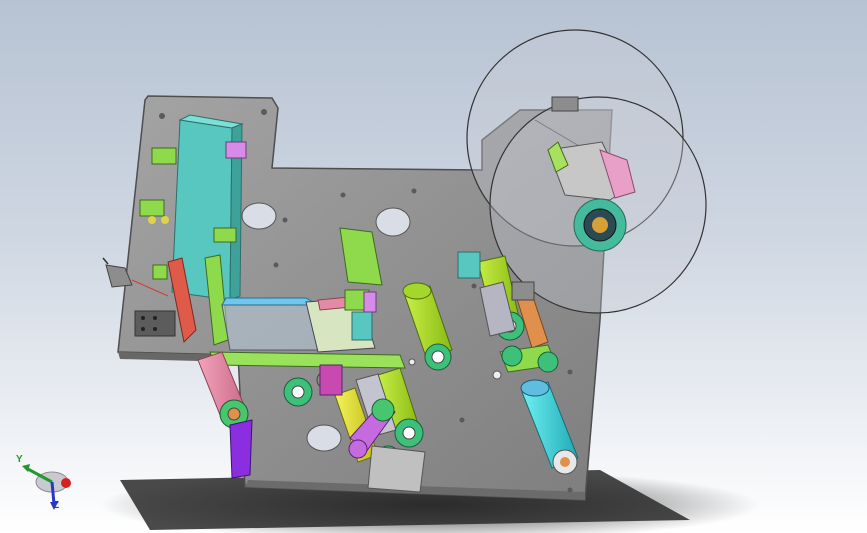  What do you see at coordinates (529, 358) in the screenshot?
I see `tension-arm` at bounding box center [529, 358].